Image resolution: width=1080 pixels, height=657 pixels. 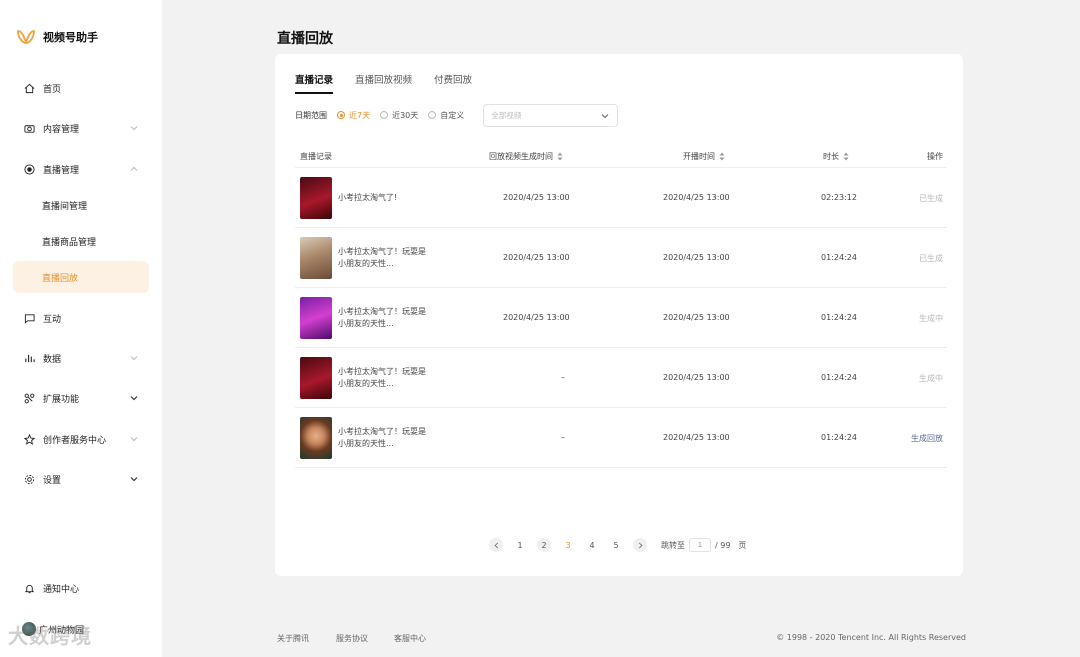 I want to click on table-header: 直播记录 回放视频生成时间 开播时间 时长 操作, so click(x=621, y=157).